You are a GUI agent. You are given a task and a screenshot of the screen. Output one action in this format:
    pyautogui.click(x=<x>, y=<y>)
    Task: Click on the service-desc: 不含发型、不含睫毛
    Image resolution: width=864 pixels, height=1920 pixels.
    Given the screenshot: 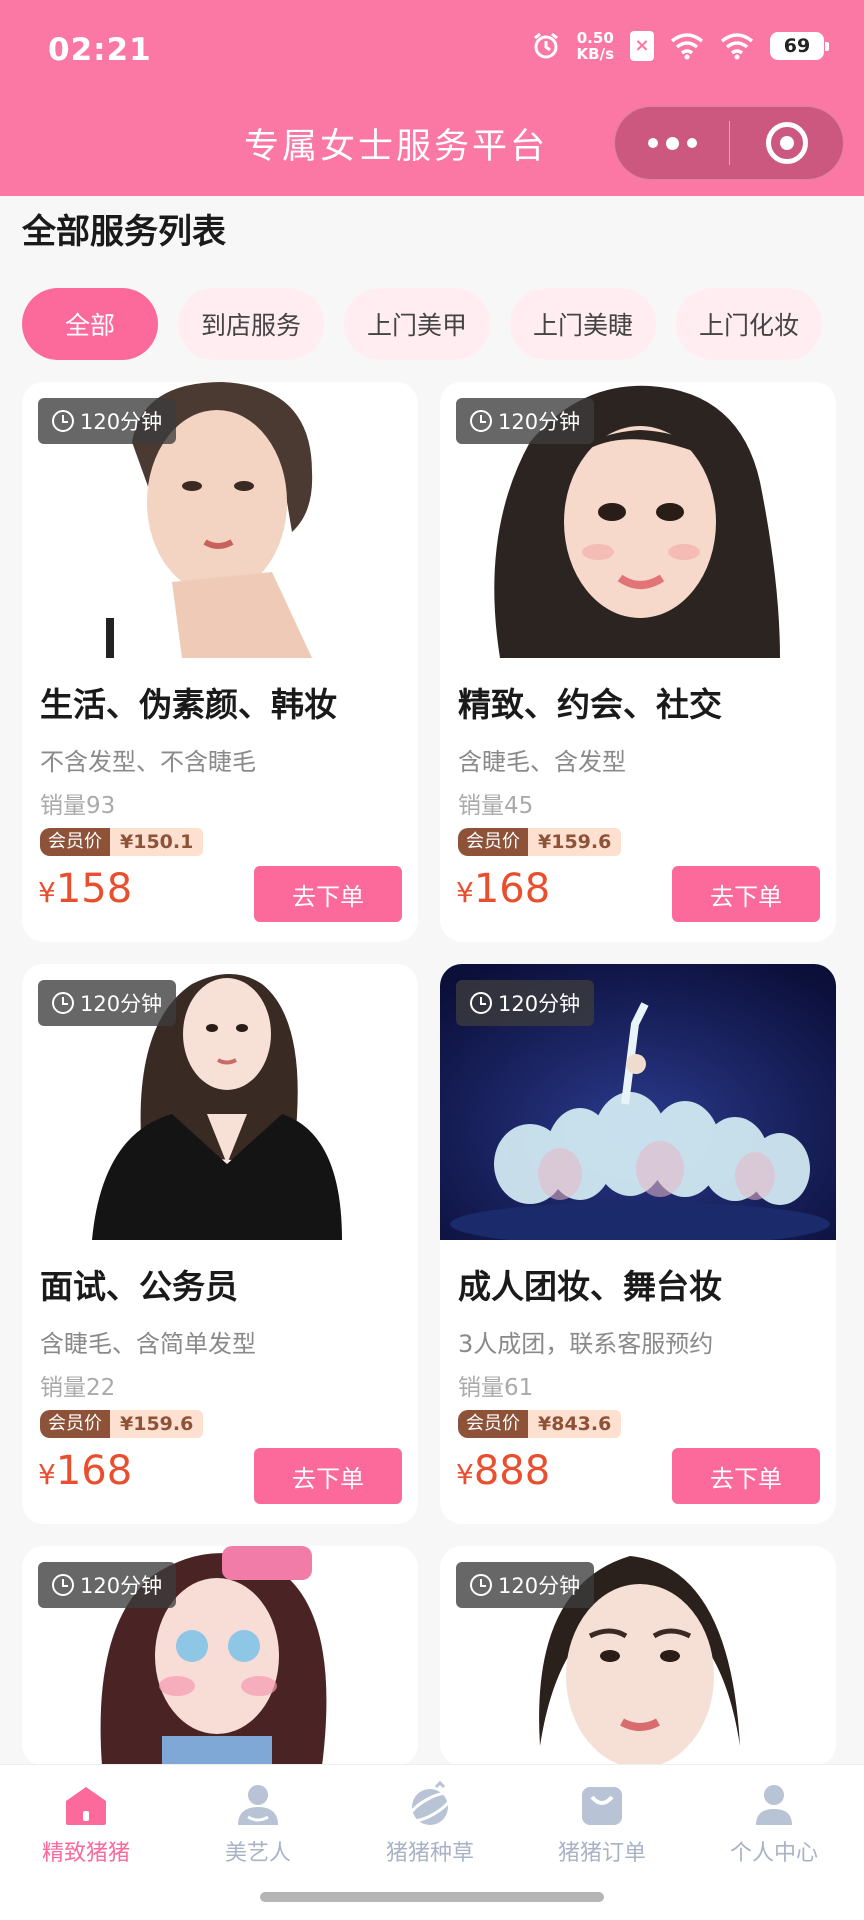 What is the action you would take?
    pyautogui.click(x=148, y=762)
    